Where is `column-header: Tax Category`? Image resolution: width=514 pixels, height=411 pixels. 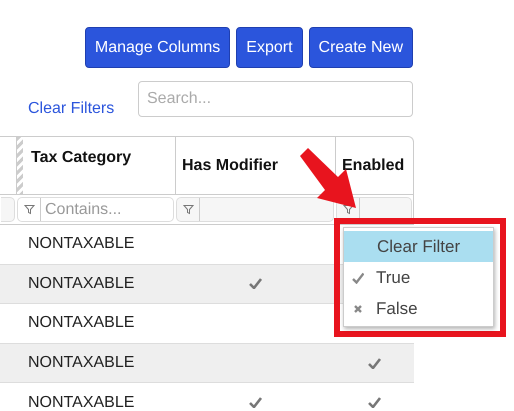
column-header: Tax Category is located at coordinates (95, 165).